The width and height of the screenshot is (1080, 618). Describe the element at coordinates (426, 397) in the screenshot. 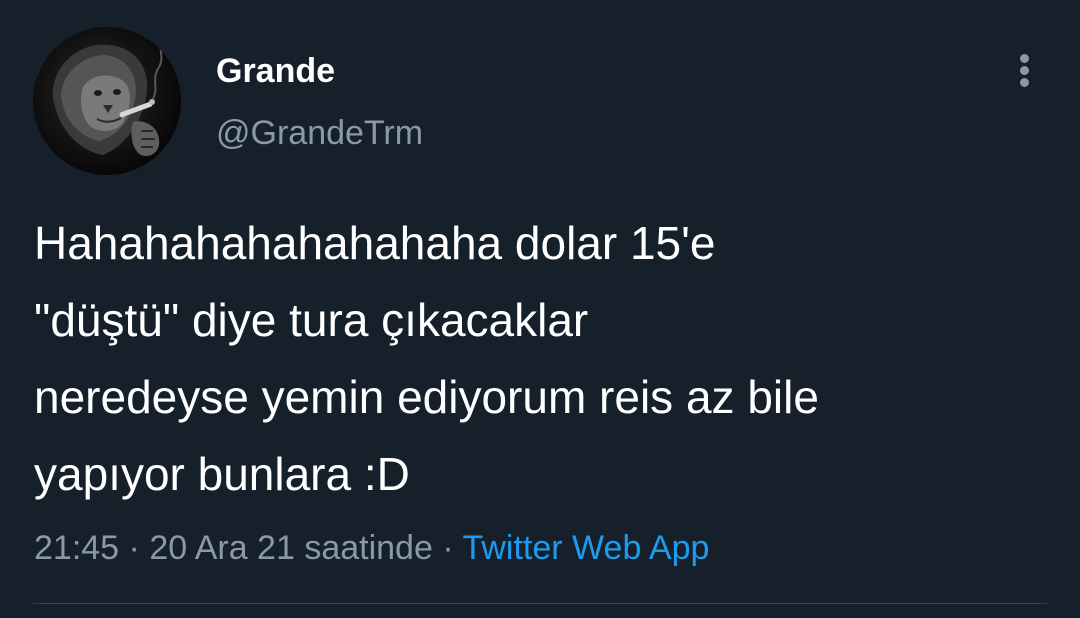

I see `tweet-text-line: neredeyse yemin ediyorum reis az bile` at that location.